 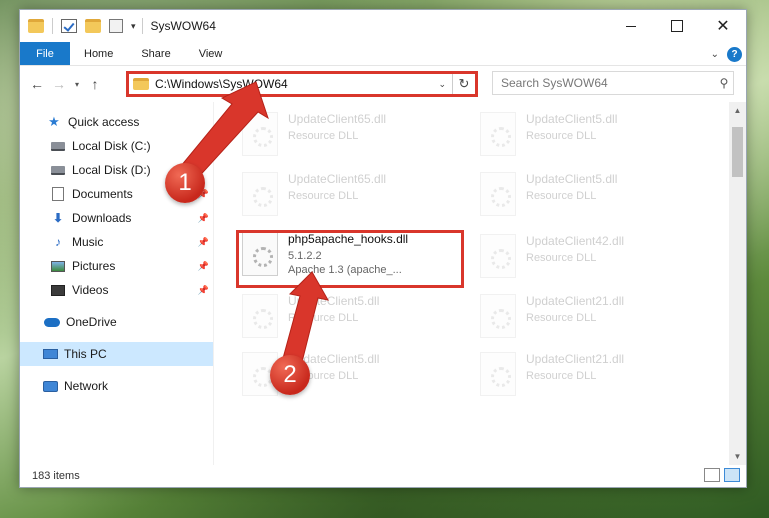 I want to click on scroll-down-icon: ▼, so click(x=737, y=456).